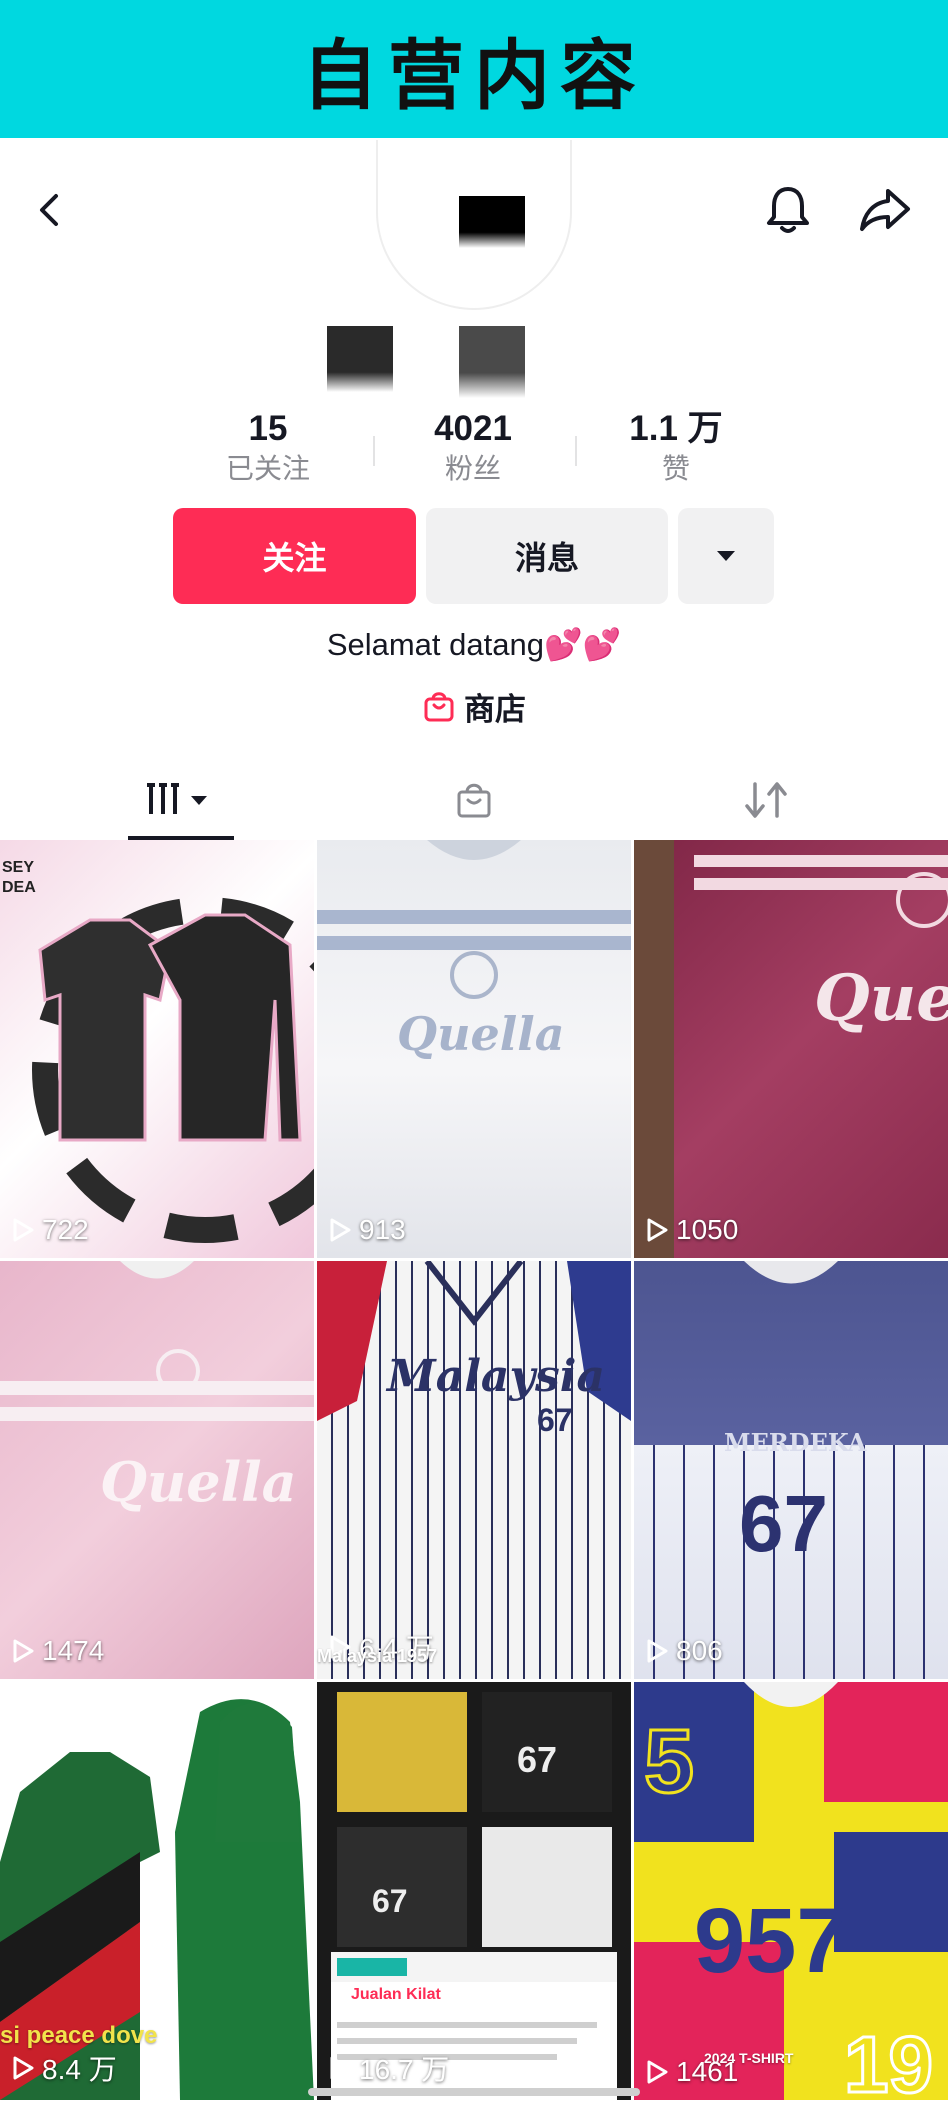  Describe the element at coordinates (79, 2035) in the screenshot. I see `video-caption: si peace dove` at that location.